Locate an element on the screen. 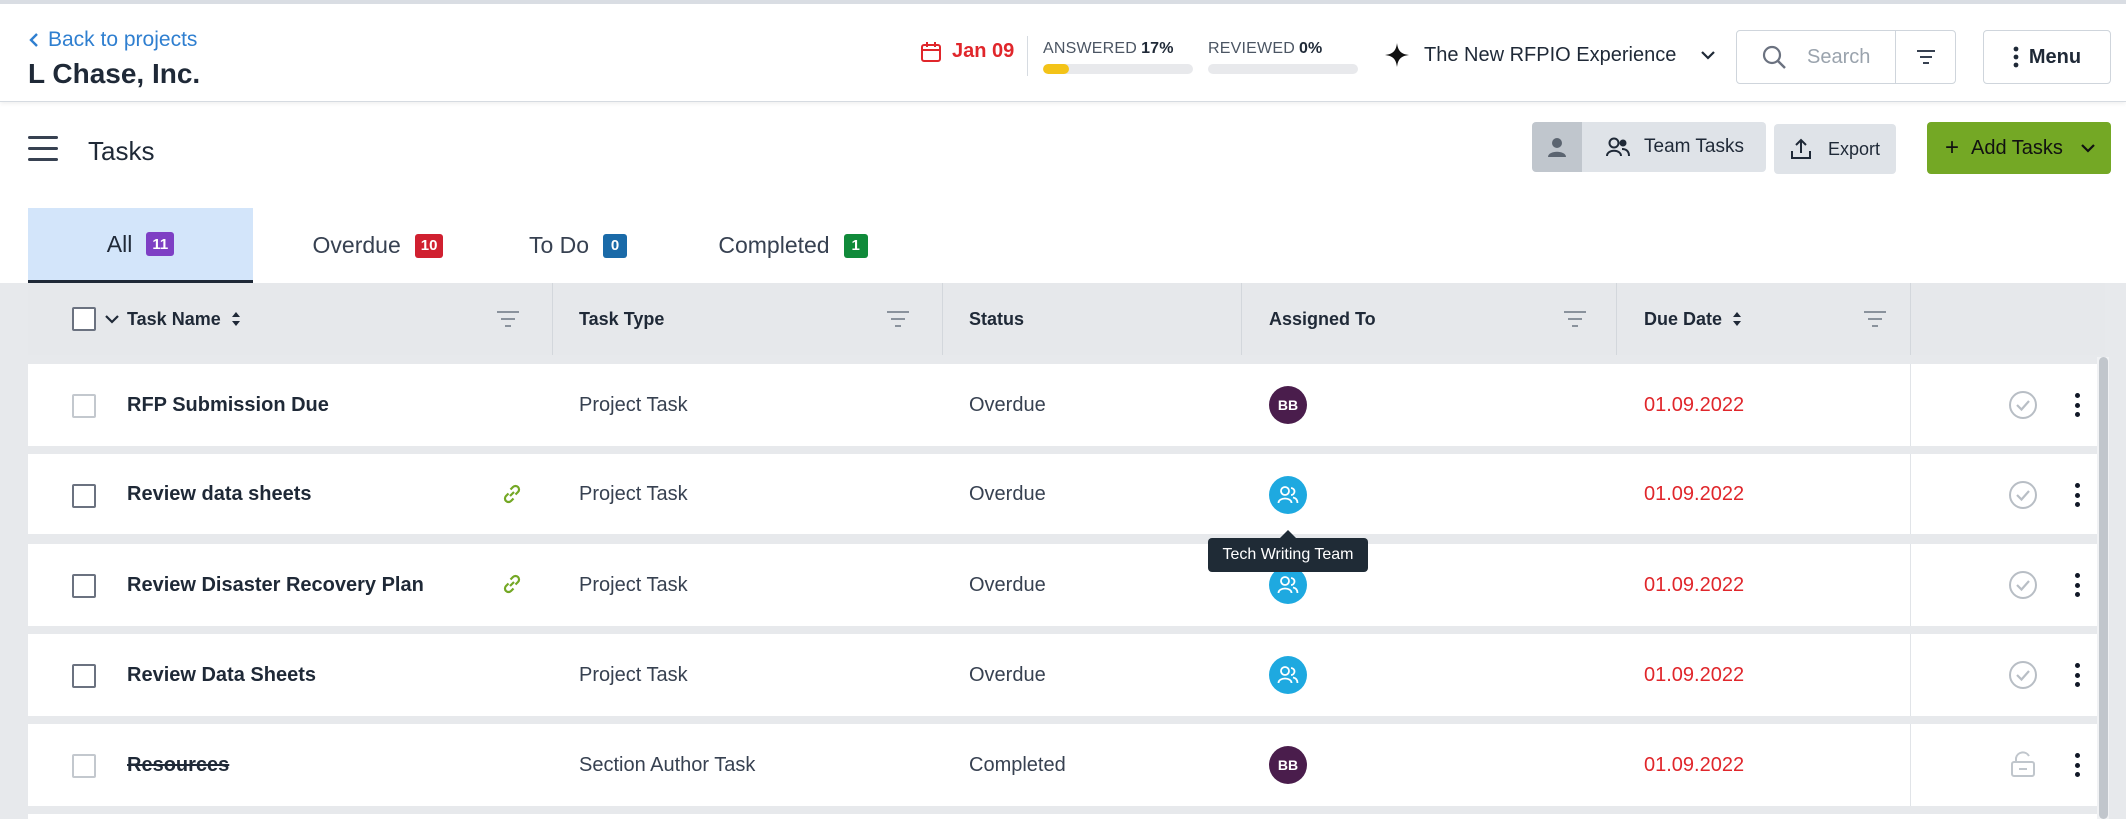 This screenshot has height=819, width=2126. column-header-task-name: Task Name is located at coordinates (184, 319).